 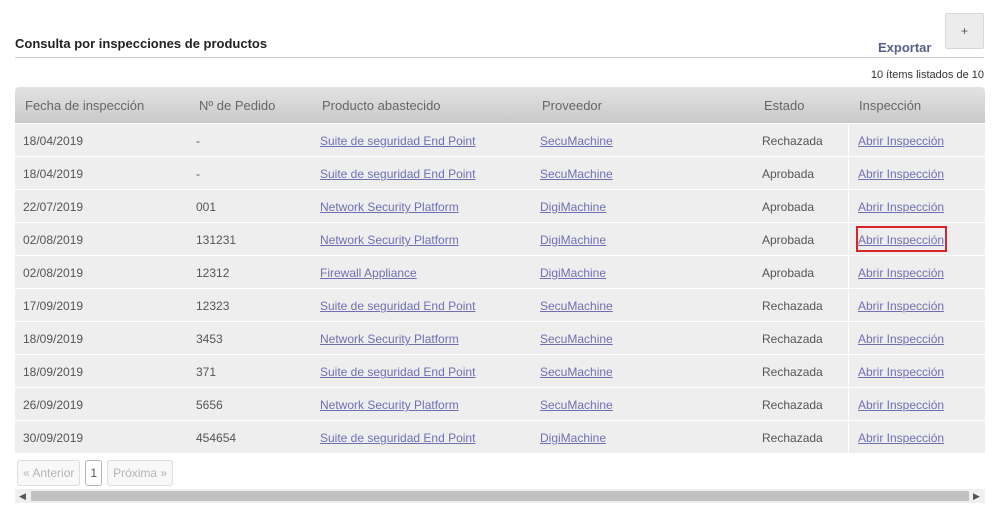 I want to click on horizontal-scrollbar: ◀ ▶, so click(x=500, y=496).